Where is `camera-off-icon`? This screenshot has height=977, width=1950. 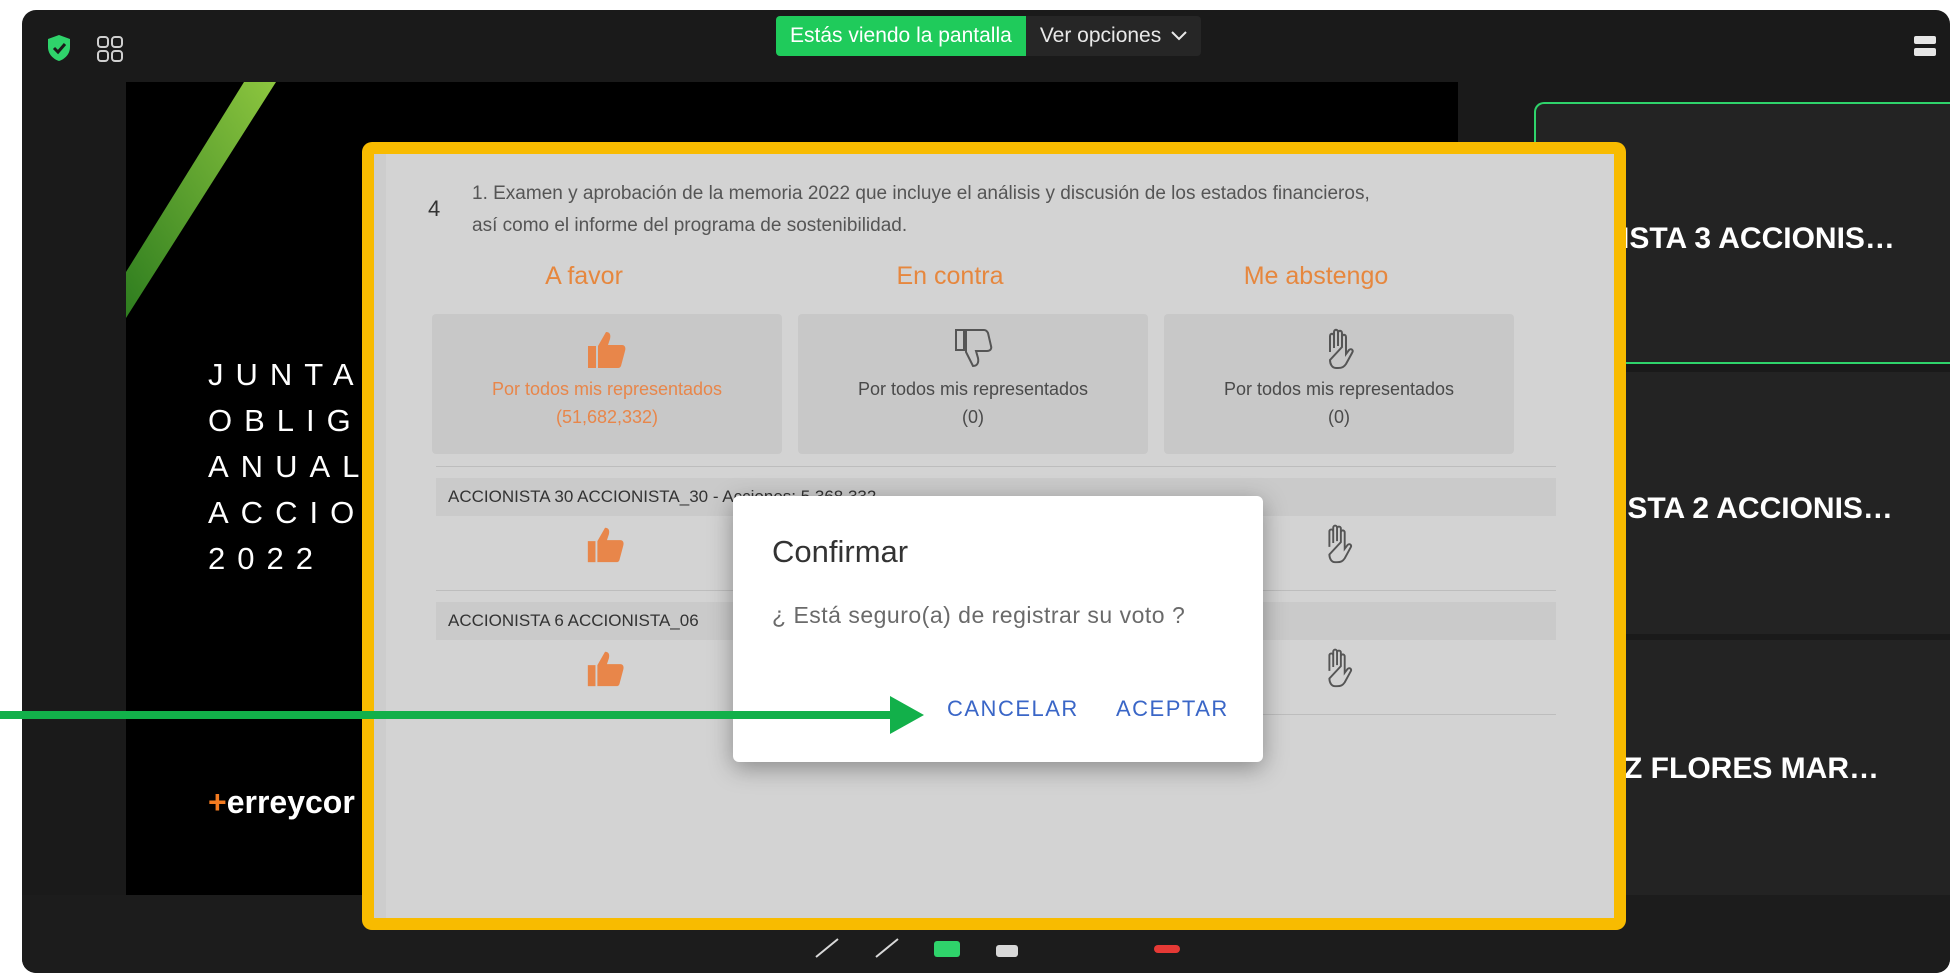
camera-off-icon is located at coordinates (887, 948).